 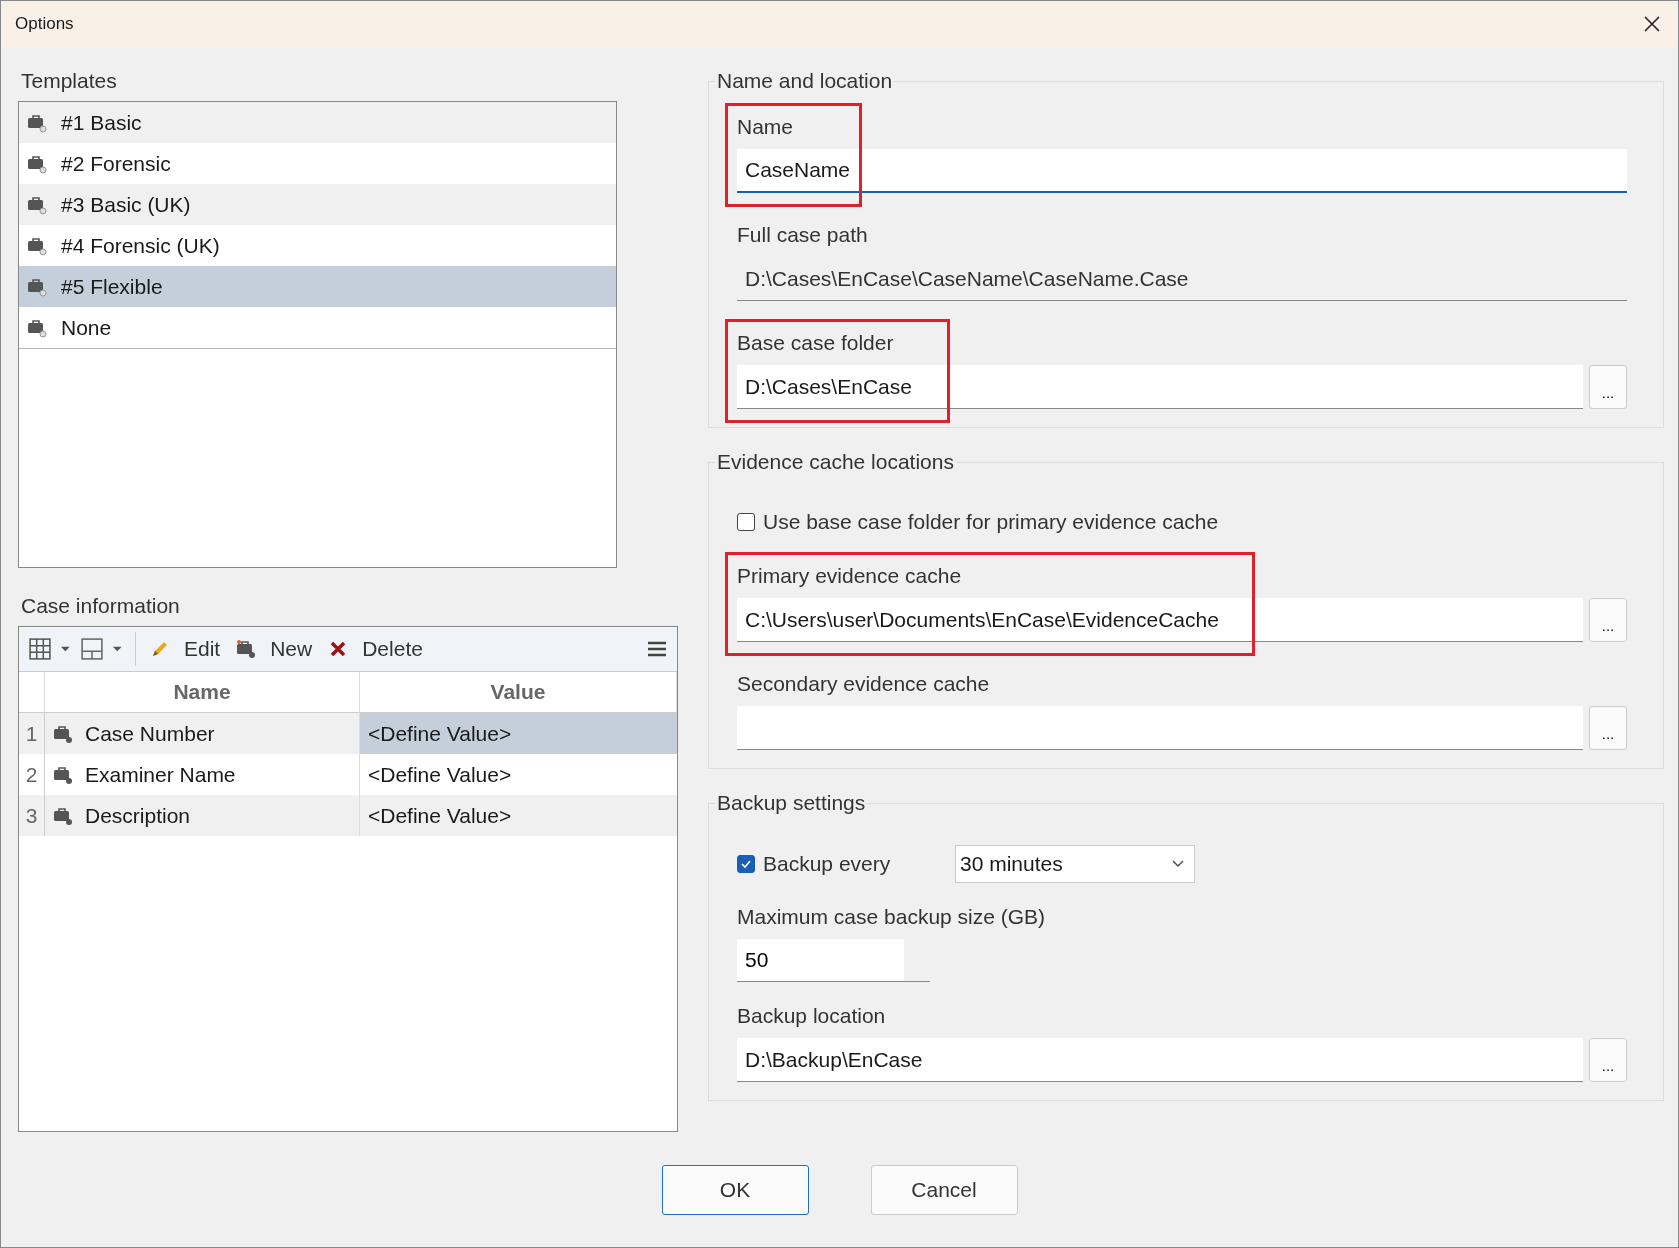 What do you see at coordinates (185, 649) in the screenshot?
I see `edit-button: Edit` at bounding box center [185, 649].